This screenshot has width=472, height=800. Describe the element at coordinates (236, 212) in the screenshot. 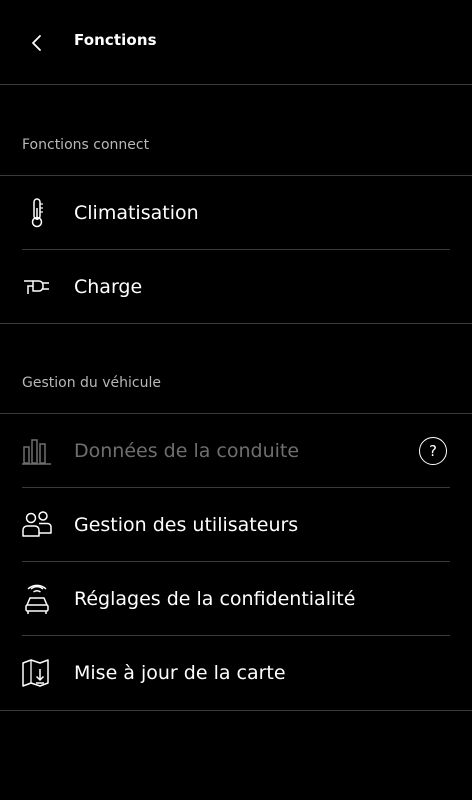

I see `list-item-climatisation: Climatisation` at that location.